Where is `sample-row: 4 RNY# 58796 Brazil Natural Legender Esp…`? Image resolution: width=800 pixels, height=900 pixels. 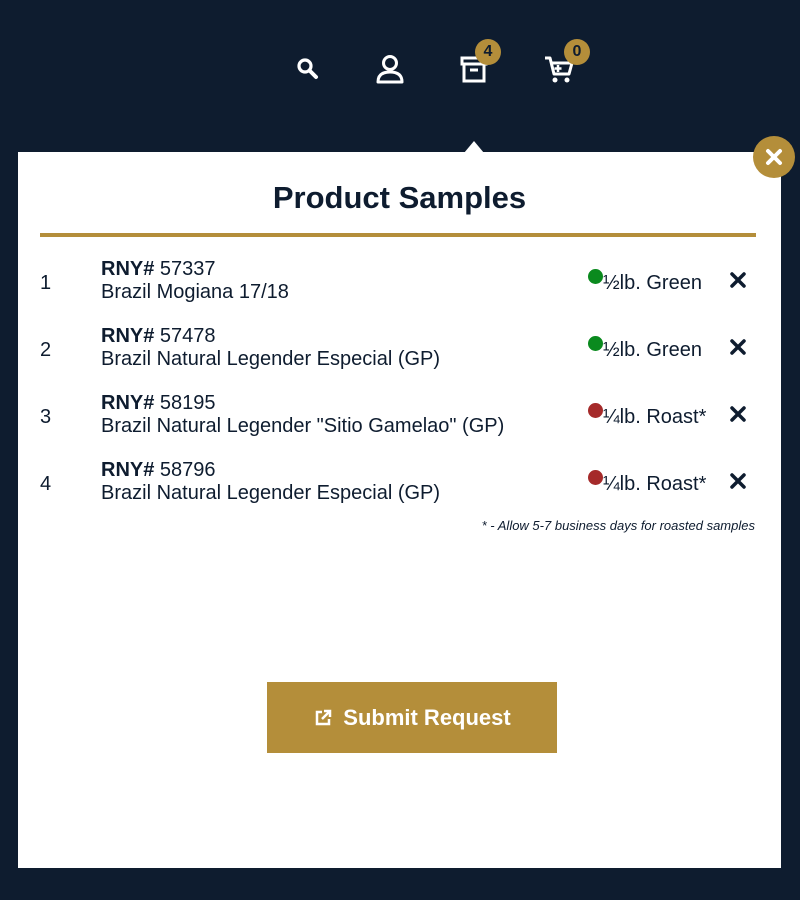 sample-row: 4 RNY# 58796 Brazil Natural Legender Esp… is located at coordinates (398, 492).